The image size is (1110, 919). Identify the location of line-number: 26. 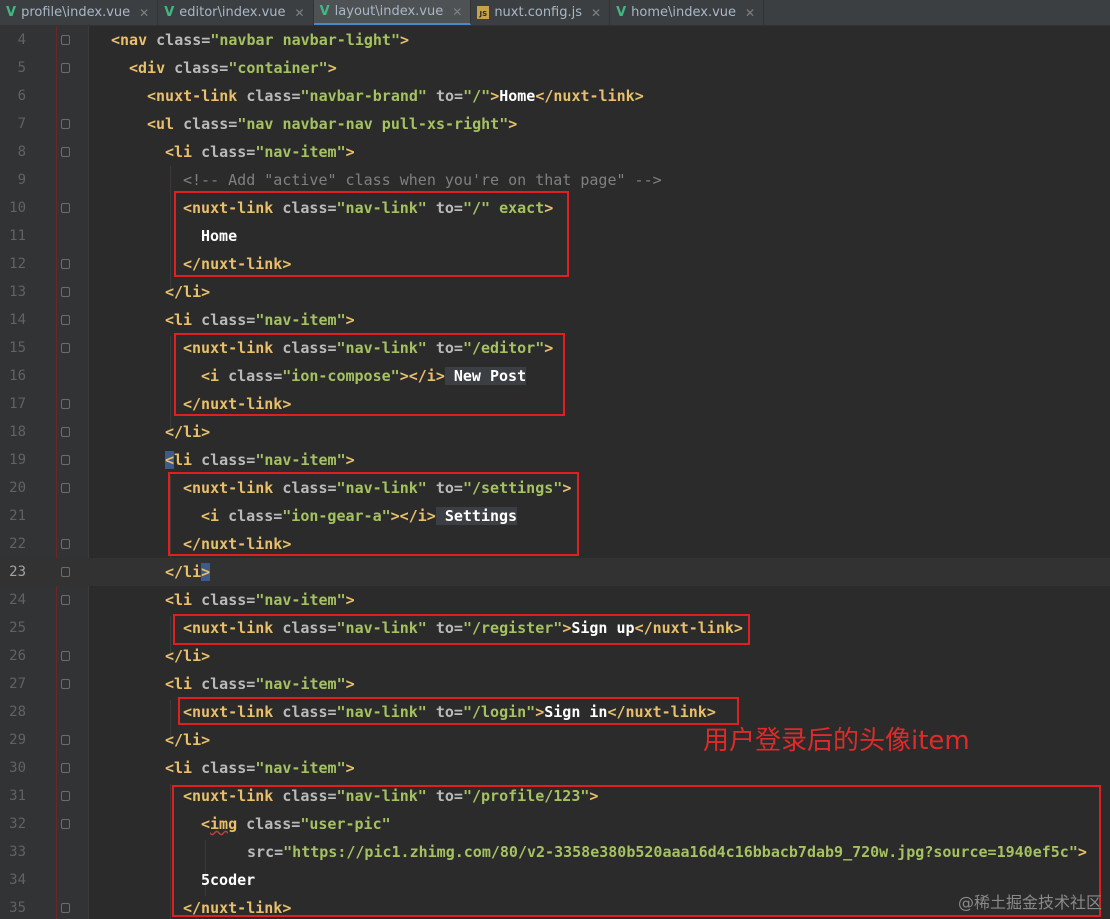
(17, 656).